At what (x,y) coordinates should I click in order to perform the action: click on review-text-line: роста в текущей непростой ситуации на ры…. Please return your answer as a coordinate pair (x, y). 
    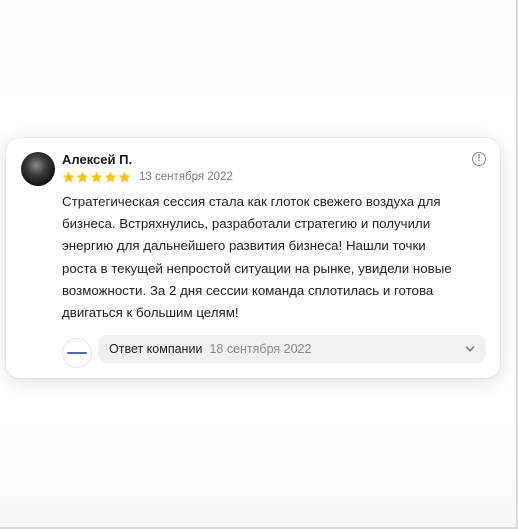
    Looking at the image, I should click on (257, 268).